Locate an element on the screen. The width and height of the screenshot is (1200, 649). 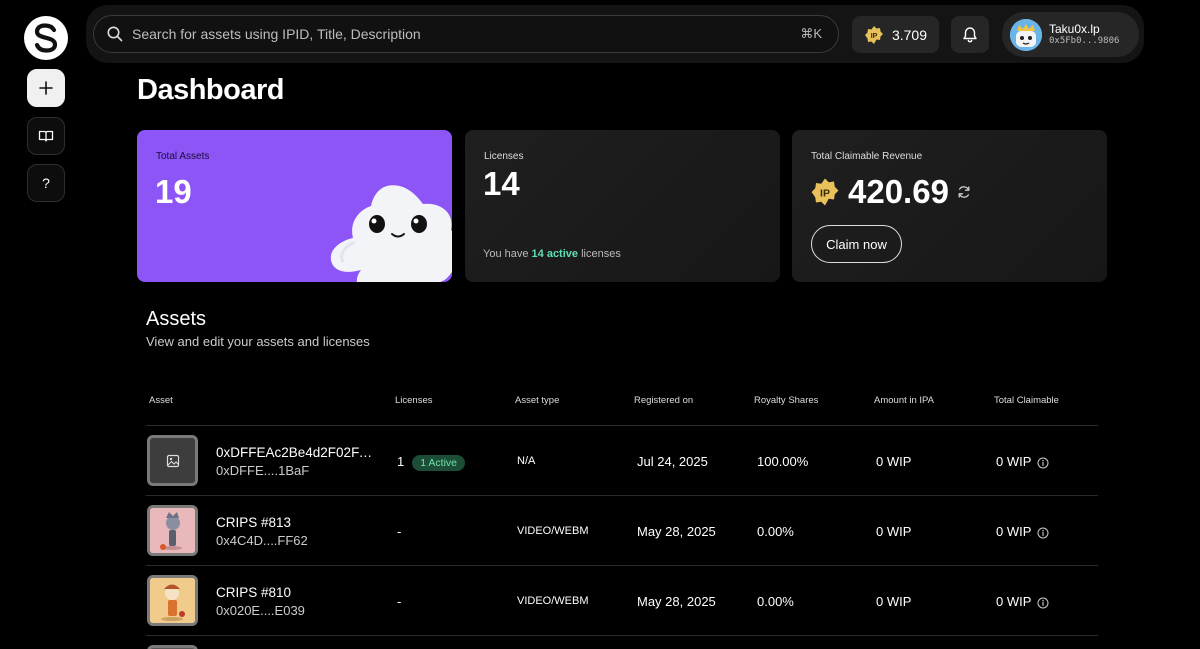
active-badge: 1 Active is located at coordinates (439, 462).